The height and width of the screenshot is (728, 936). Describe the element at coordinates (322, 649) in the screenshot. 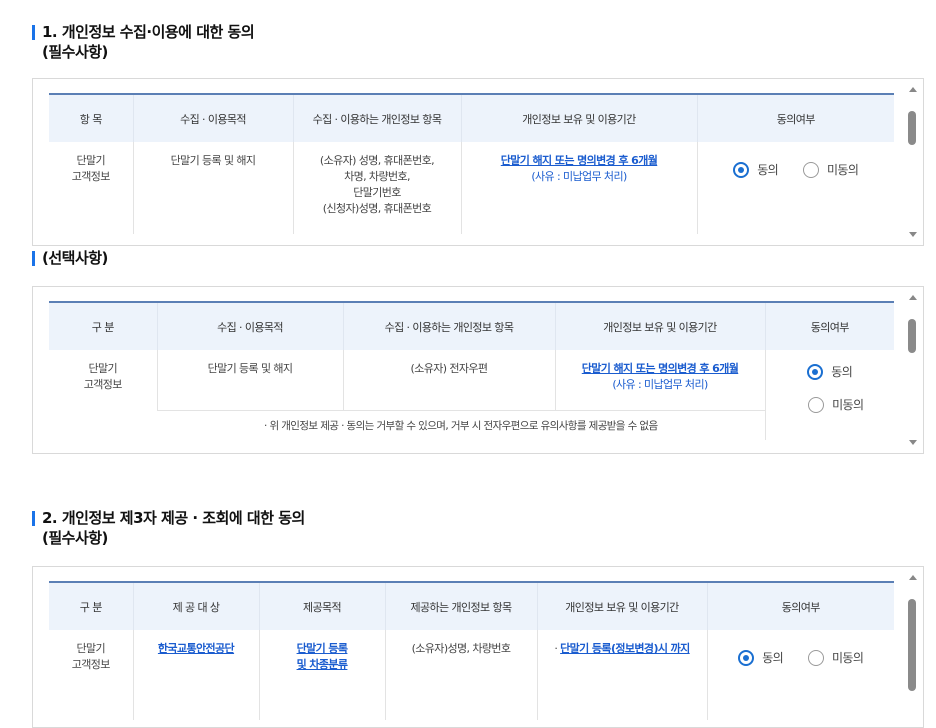

I see `purpose-link-line1: 단말기 등록` at that location.